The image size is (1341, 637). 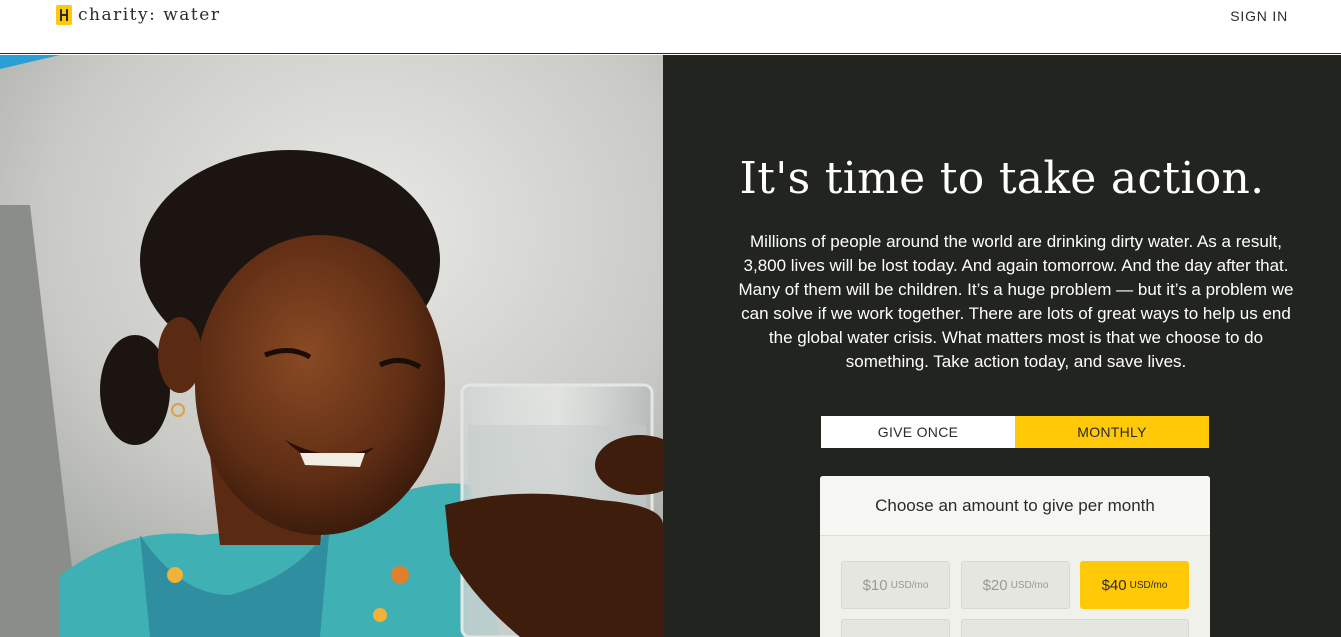 I want to click on amount-option-20: $20 USD/mo, so click(x=1015, y=585).